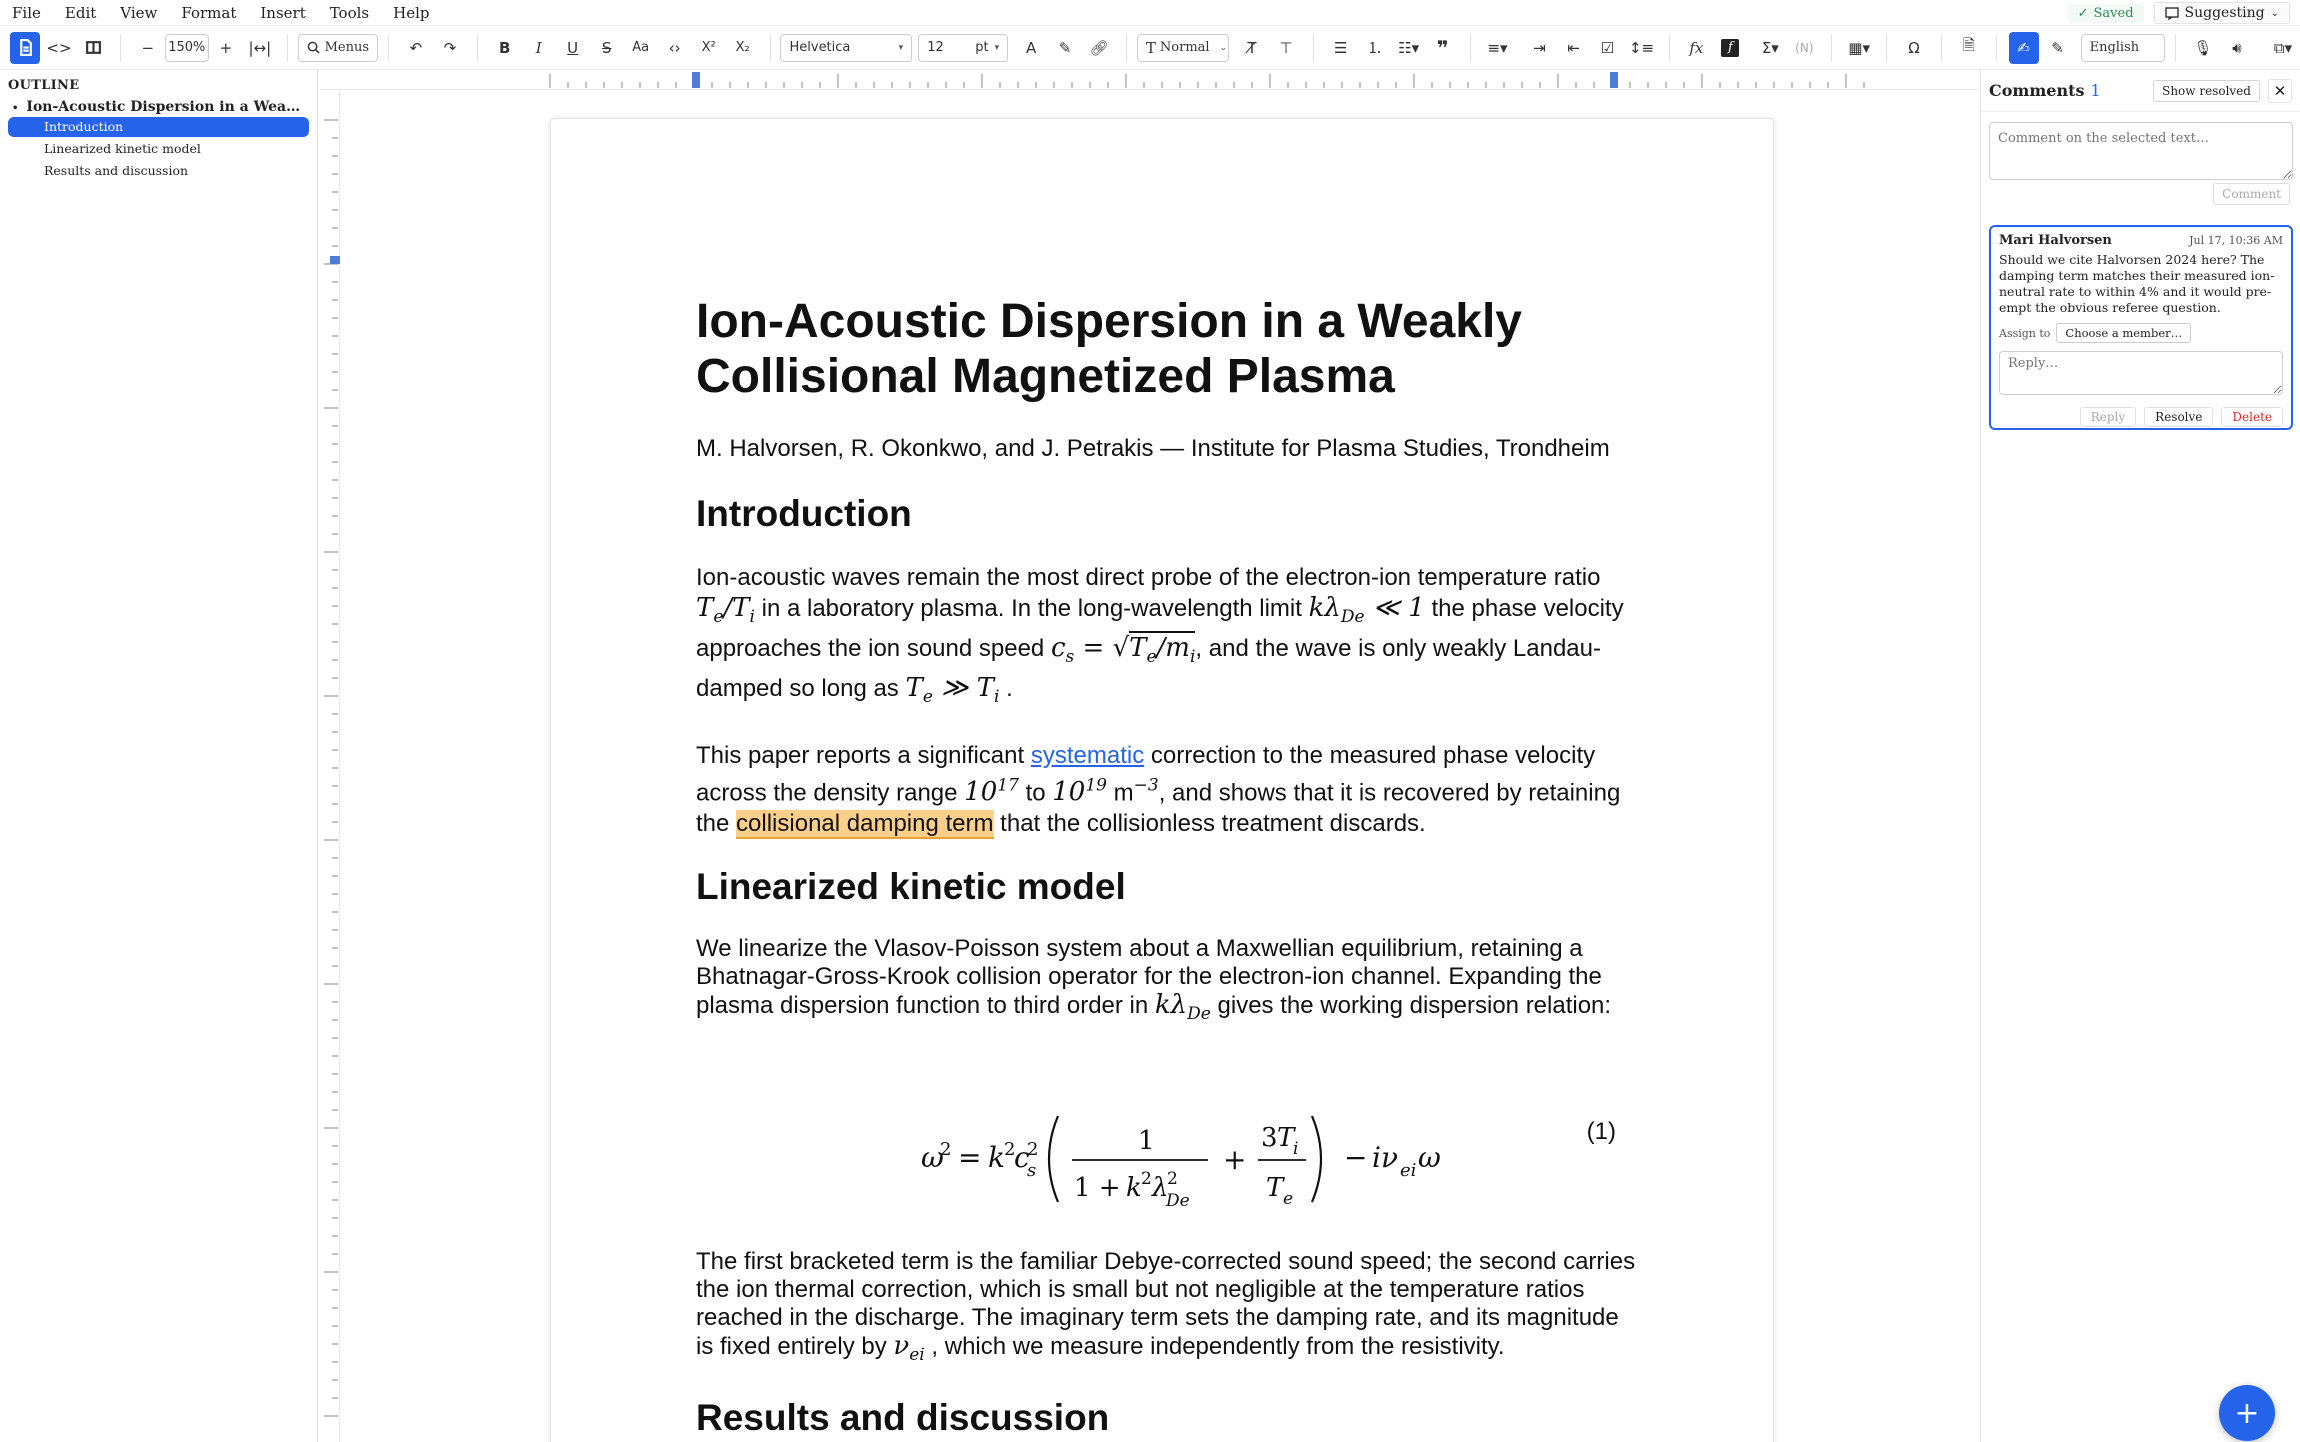 This screenshot has height=1442, width=2300. What do you see at coordinates (963, 47) in the screenshot?
I see `font-size-field: 12 pt ▾` at bounding box center [963, 47].